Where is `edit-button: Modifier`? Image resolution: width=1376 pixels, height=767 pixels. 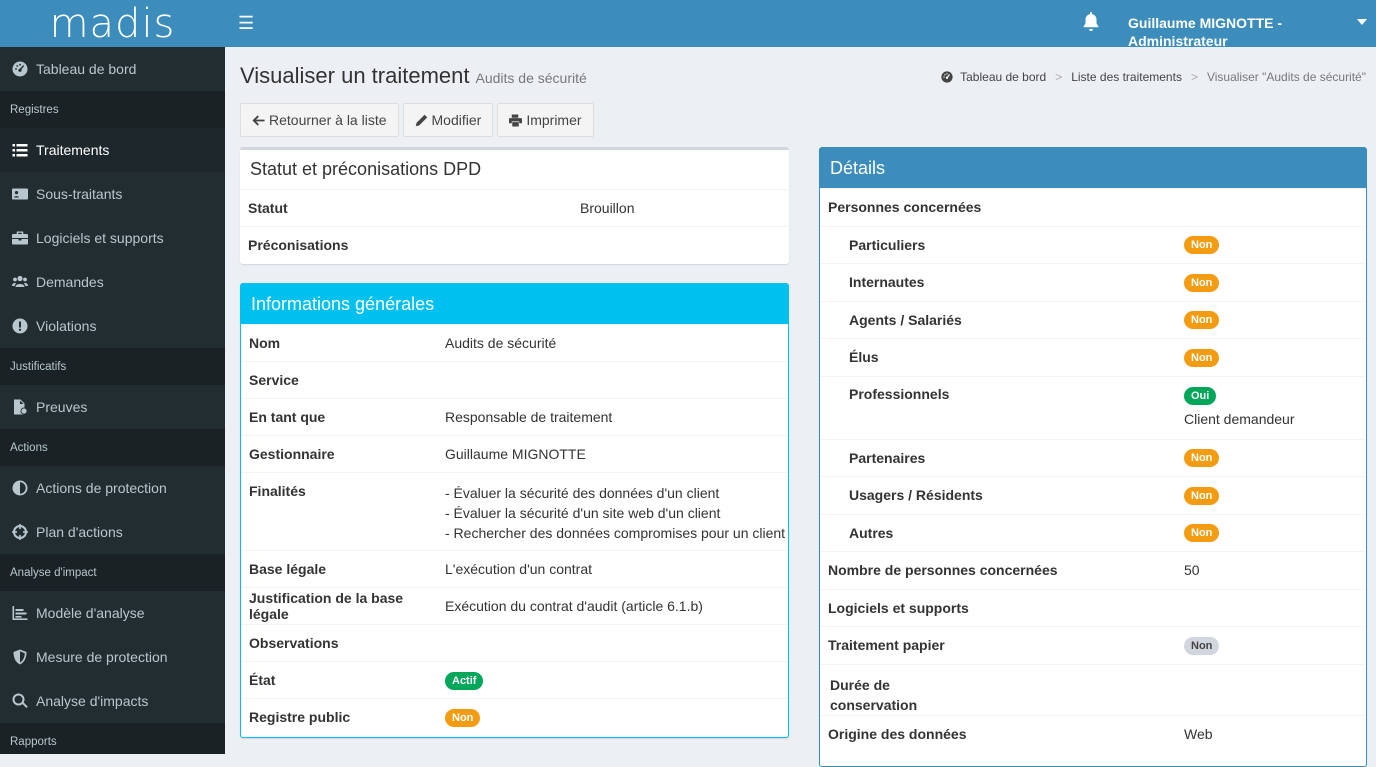
edit-button: Modifier is located at coordinates (448, 120).